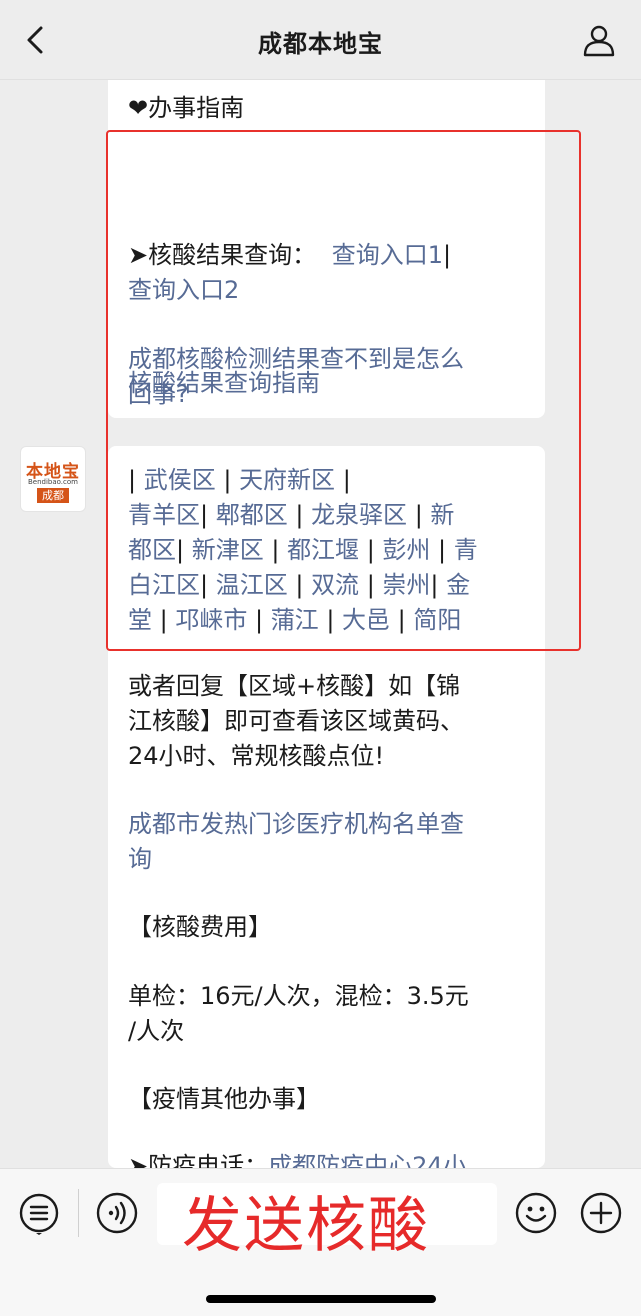 The height and width of the screenshot is (1316, 641). Describe the element at coordinates (296, 721) in the screenshot. I see `reply-line-2: 江核酸】即可查看该区域黄码、` at that location.